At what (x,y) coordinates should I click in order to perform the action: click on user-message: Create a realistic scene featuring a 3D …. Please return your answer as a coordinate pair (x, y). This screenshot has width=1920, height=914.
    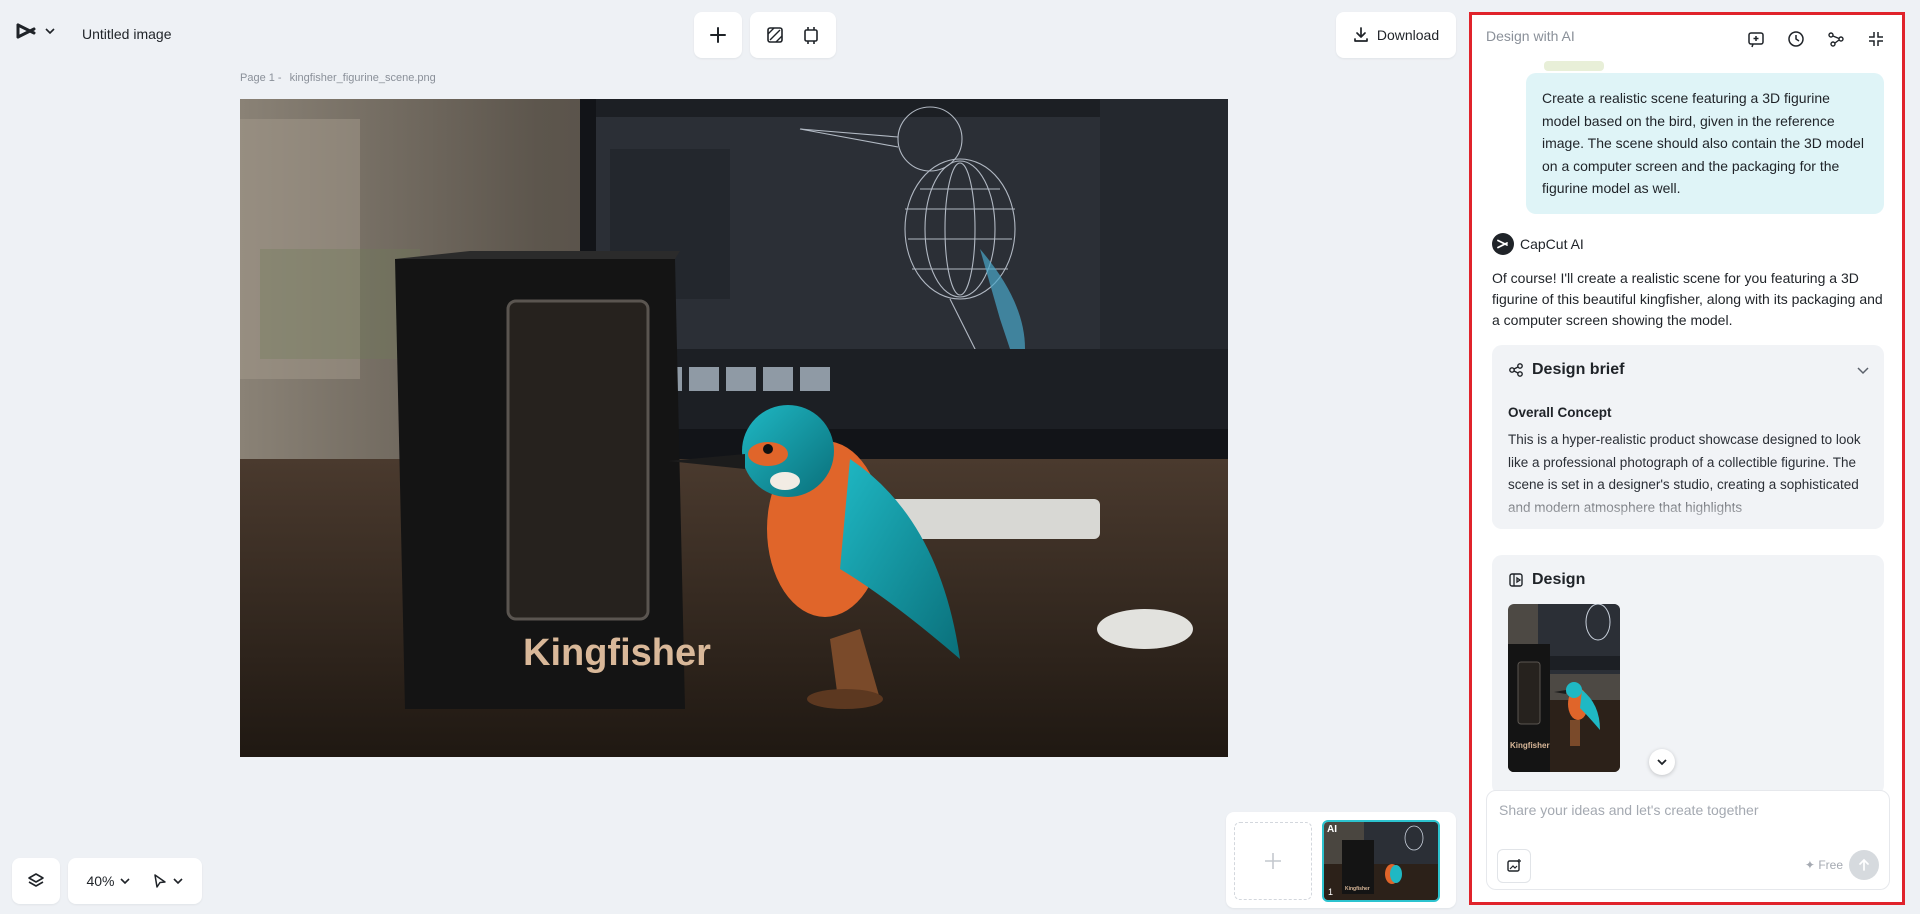
    Looking at the image, I should click on (1705, 143).